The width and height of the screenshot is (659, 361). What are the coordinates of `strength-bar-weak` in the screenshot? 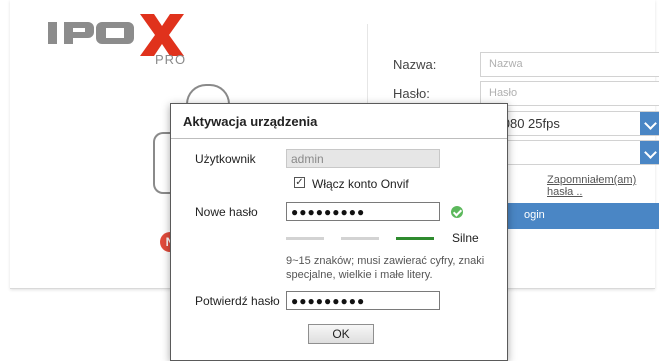 It's located at (305, 238).